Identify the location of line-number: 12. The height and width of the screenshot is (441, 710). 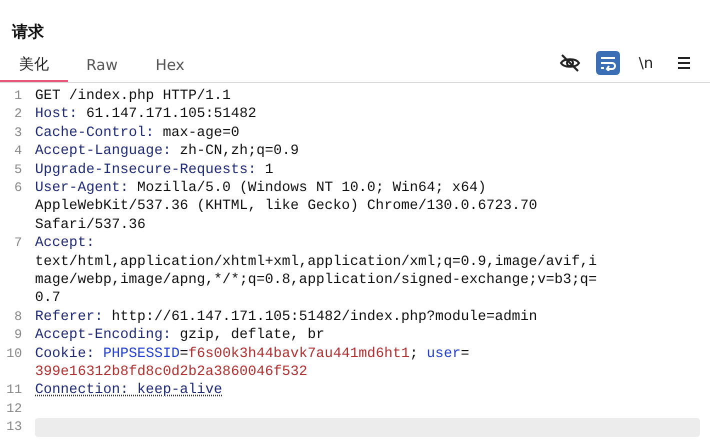
(14, 409).